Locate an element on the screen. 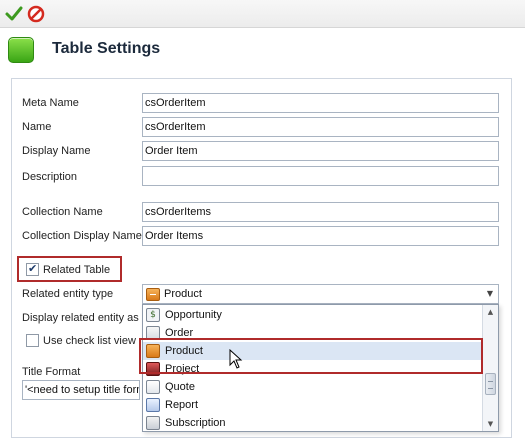 The width and height of the screenshot is (525, 446). dropdown-item-label: Opportunity is located at coordinates (193, 315).